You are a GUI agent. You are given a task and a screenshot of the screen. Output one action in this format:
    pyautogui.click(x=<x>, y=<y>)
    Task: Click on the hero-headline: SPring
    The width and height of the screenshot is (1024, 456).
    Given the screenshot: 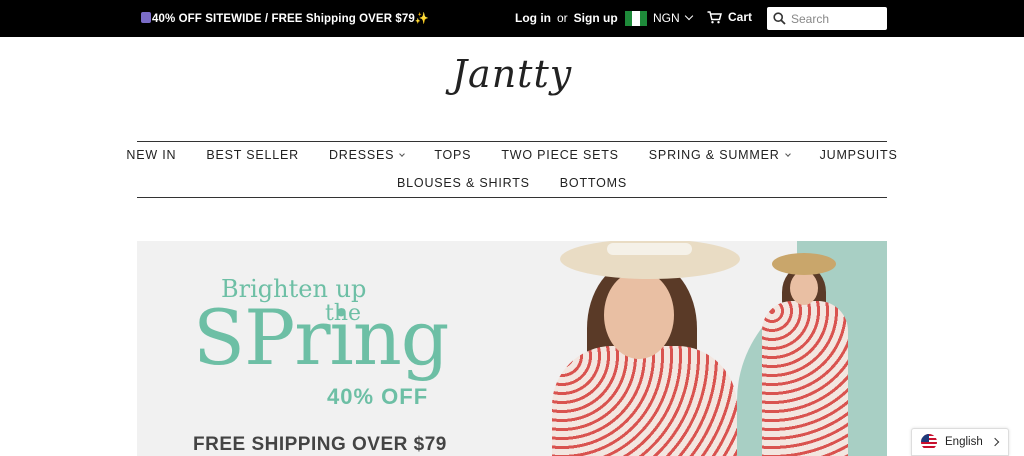 What is the action you would take?
    pyautogui.click(x=321, y=337)
    